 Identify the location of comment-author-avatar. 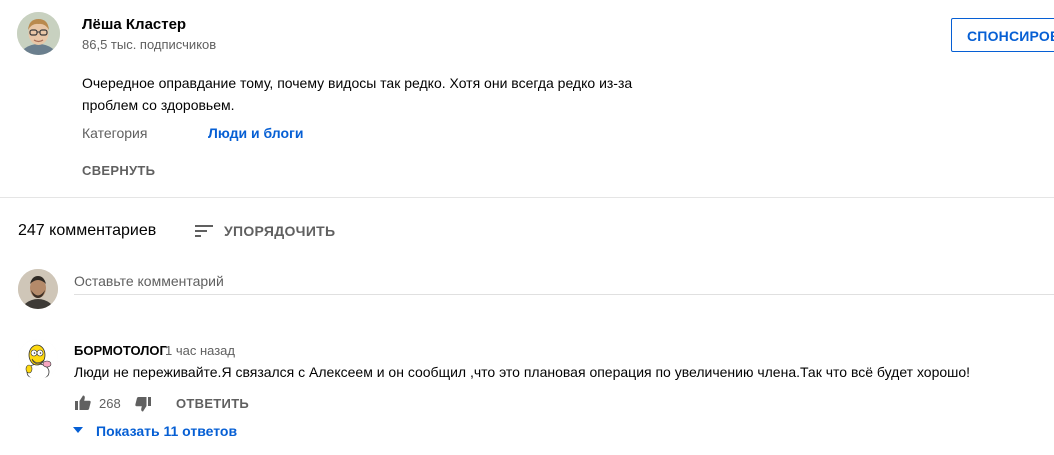
(38, 359).